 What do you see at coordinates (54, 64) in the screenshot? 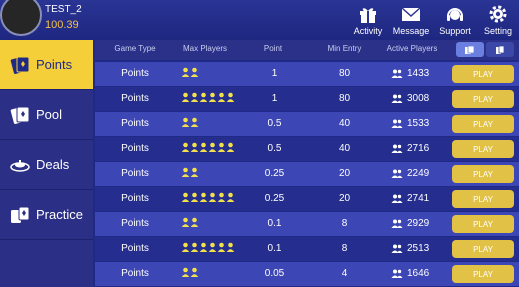
I see `sidebar-item-label: Points` at bounding box center [54, 64].